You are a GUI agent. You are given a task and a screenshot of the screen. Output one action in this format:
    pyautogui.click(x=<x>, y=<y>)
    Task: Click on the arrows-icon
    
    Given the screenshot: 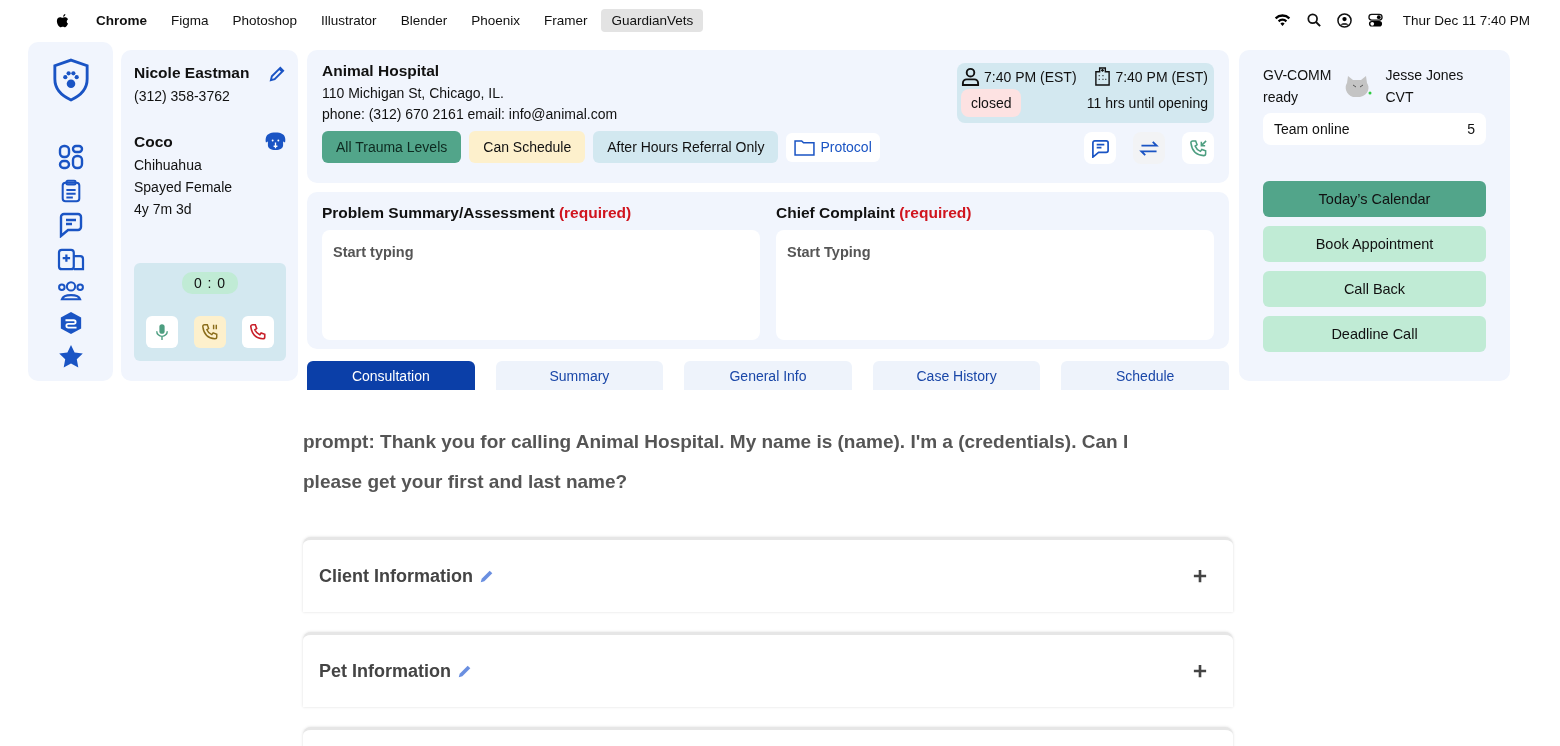 What is the action you would take?
    pyautogui.click(x=1149, y=148)
    